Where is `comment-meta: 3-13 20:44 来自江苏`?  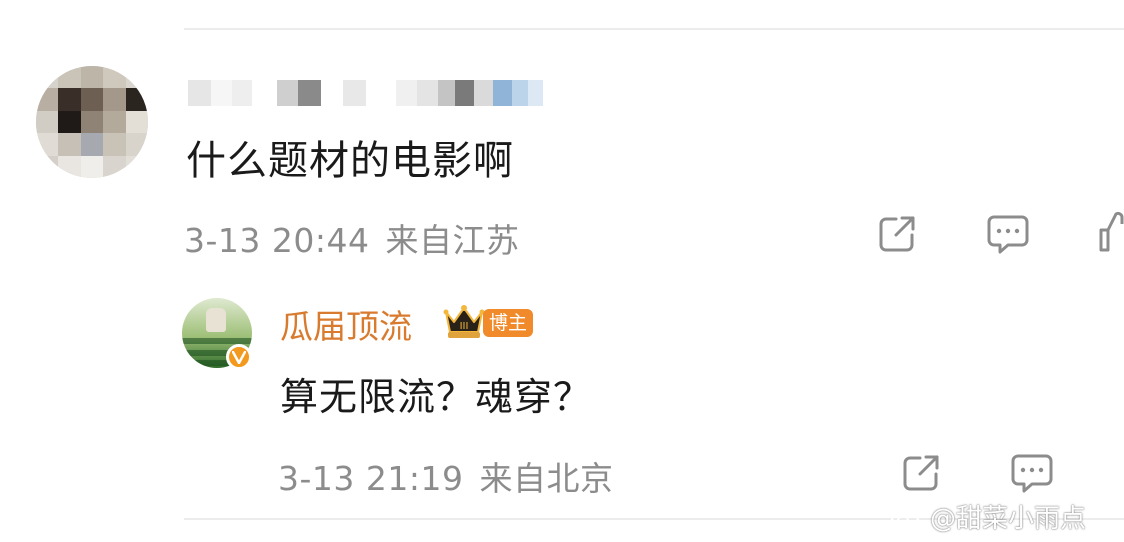
comment-meta: 3-13 20:44 来自江苏 is located at coordinates (352, 238).